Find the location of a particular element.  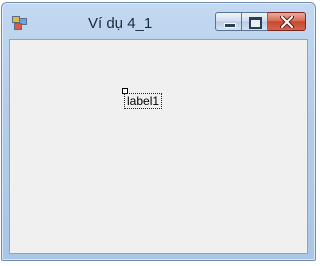

caption-buttons is located at coordinates (260, 22).